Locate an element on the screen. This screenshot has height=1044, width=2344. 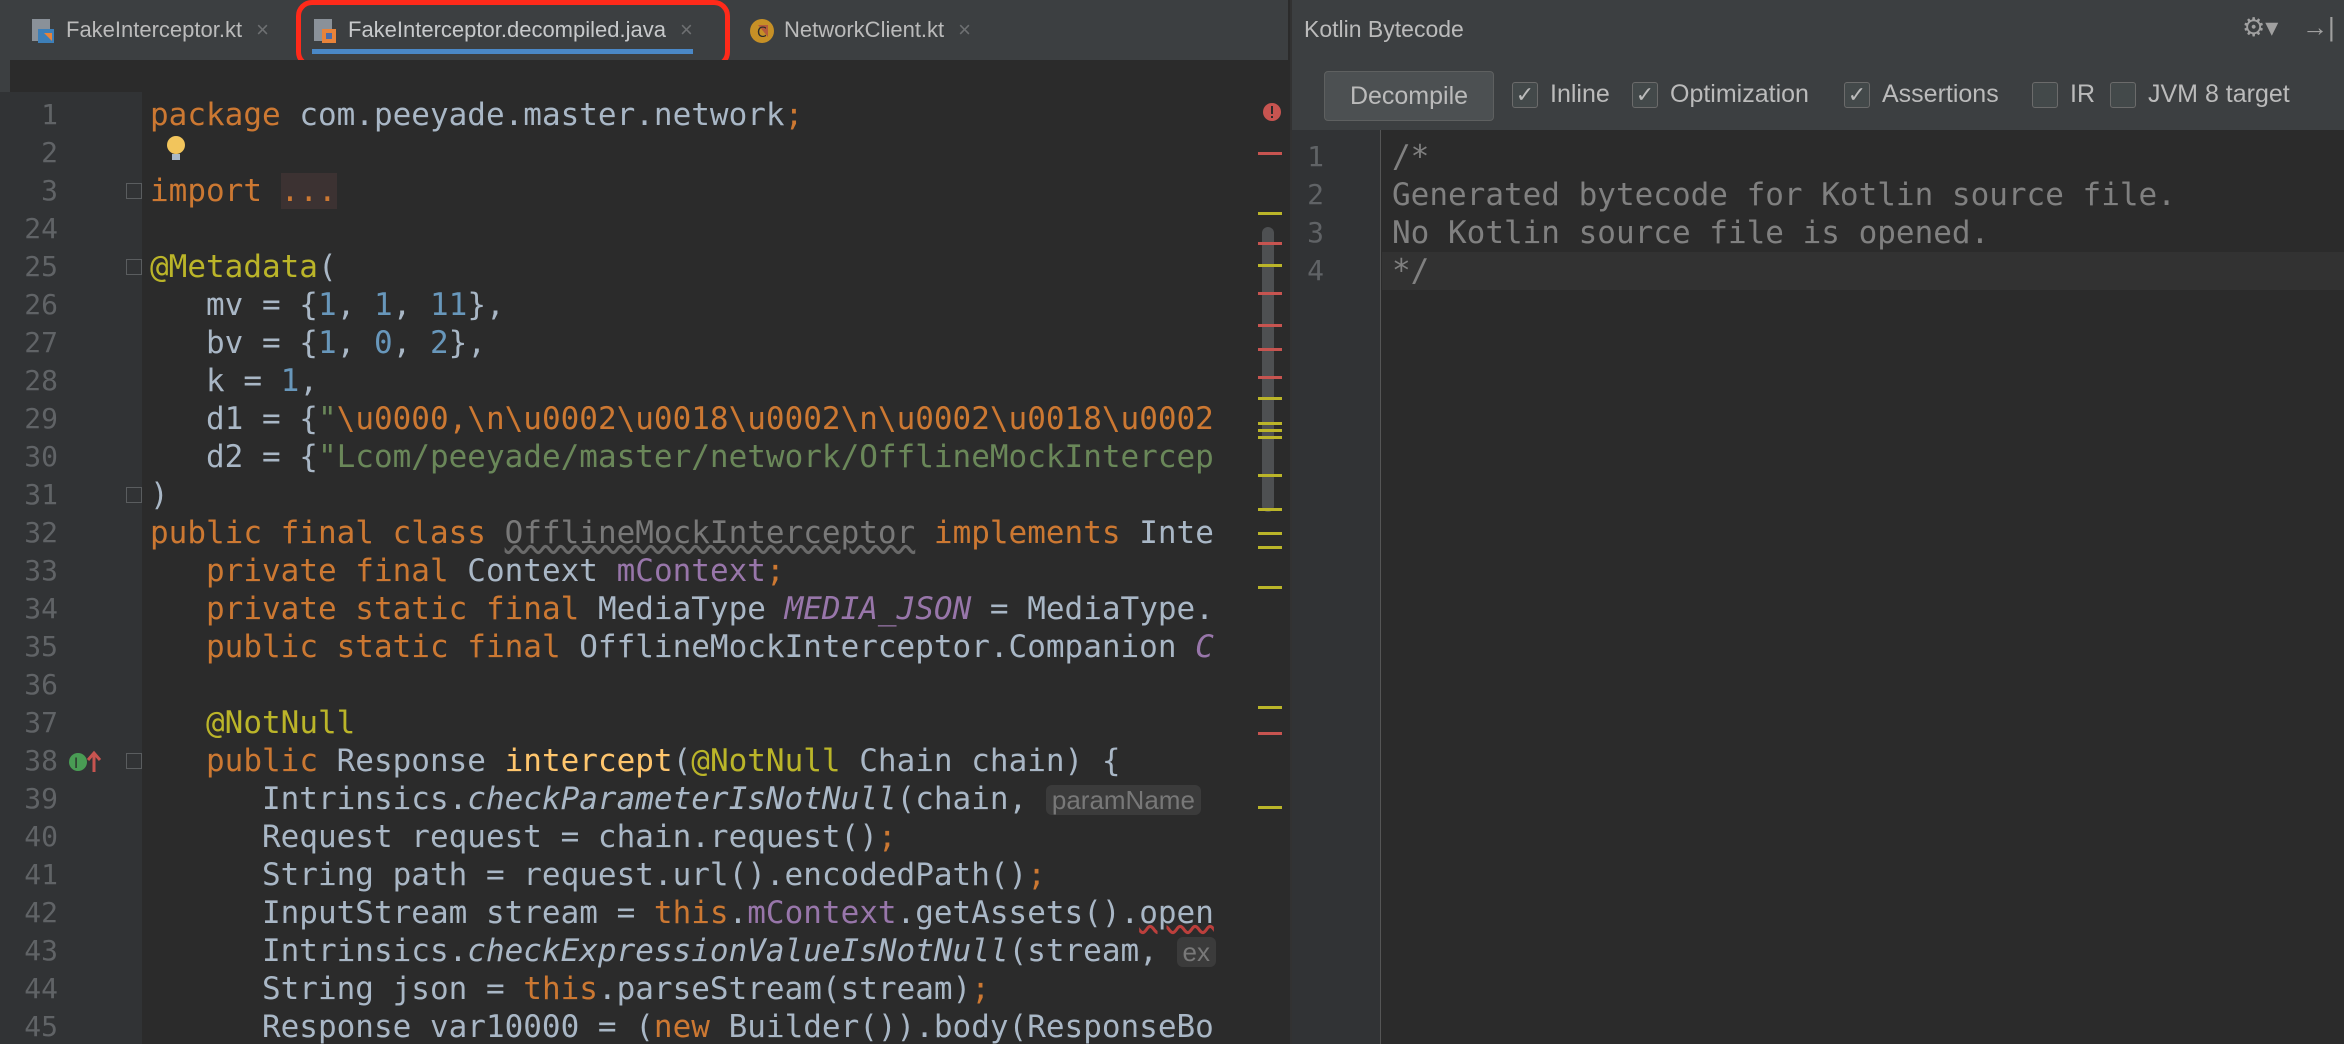
line-number: 44 is located at coordinates (41, 988).